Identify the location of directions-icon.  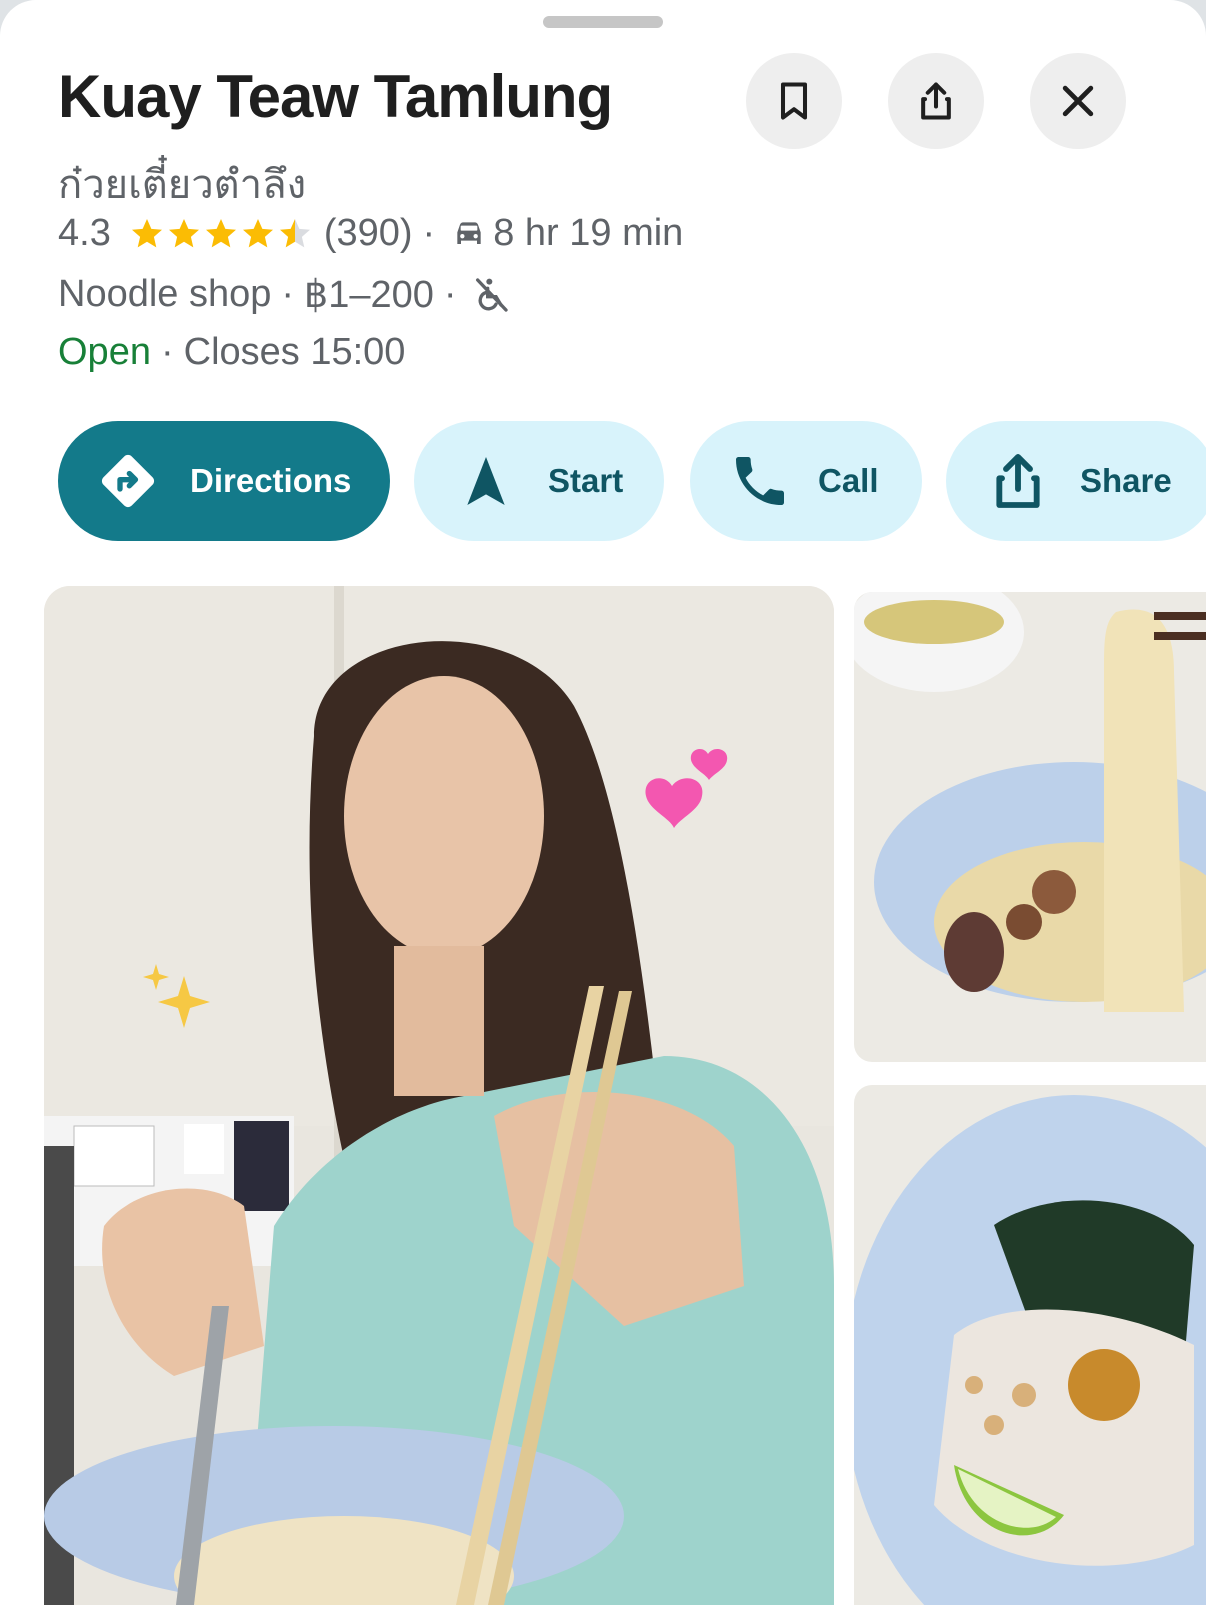
(128, 481).